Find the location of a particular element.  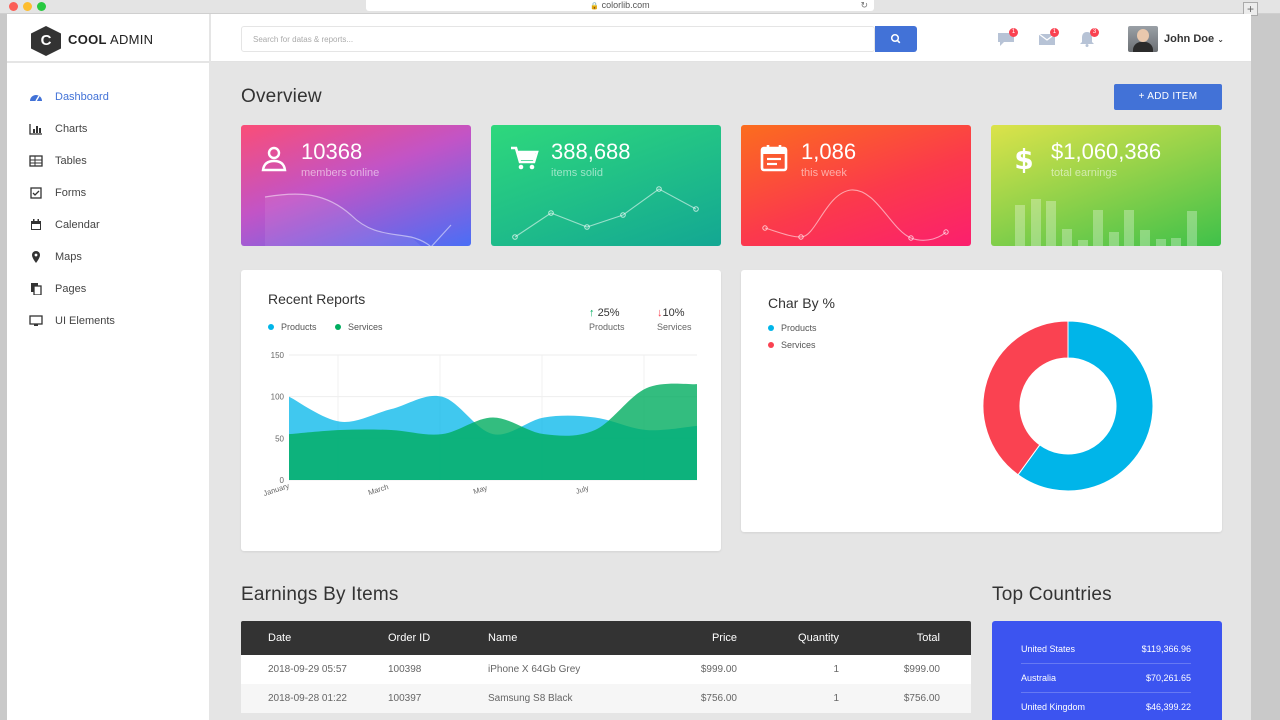

country-name: United Kingdom is located at coordinates (1053, 707).